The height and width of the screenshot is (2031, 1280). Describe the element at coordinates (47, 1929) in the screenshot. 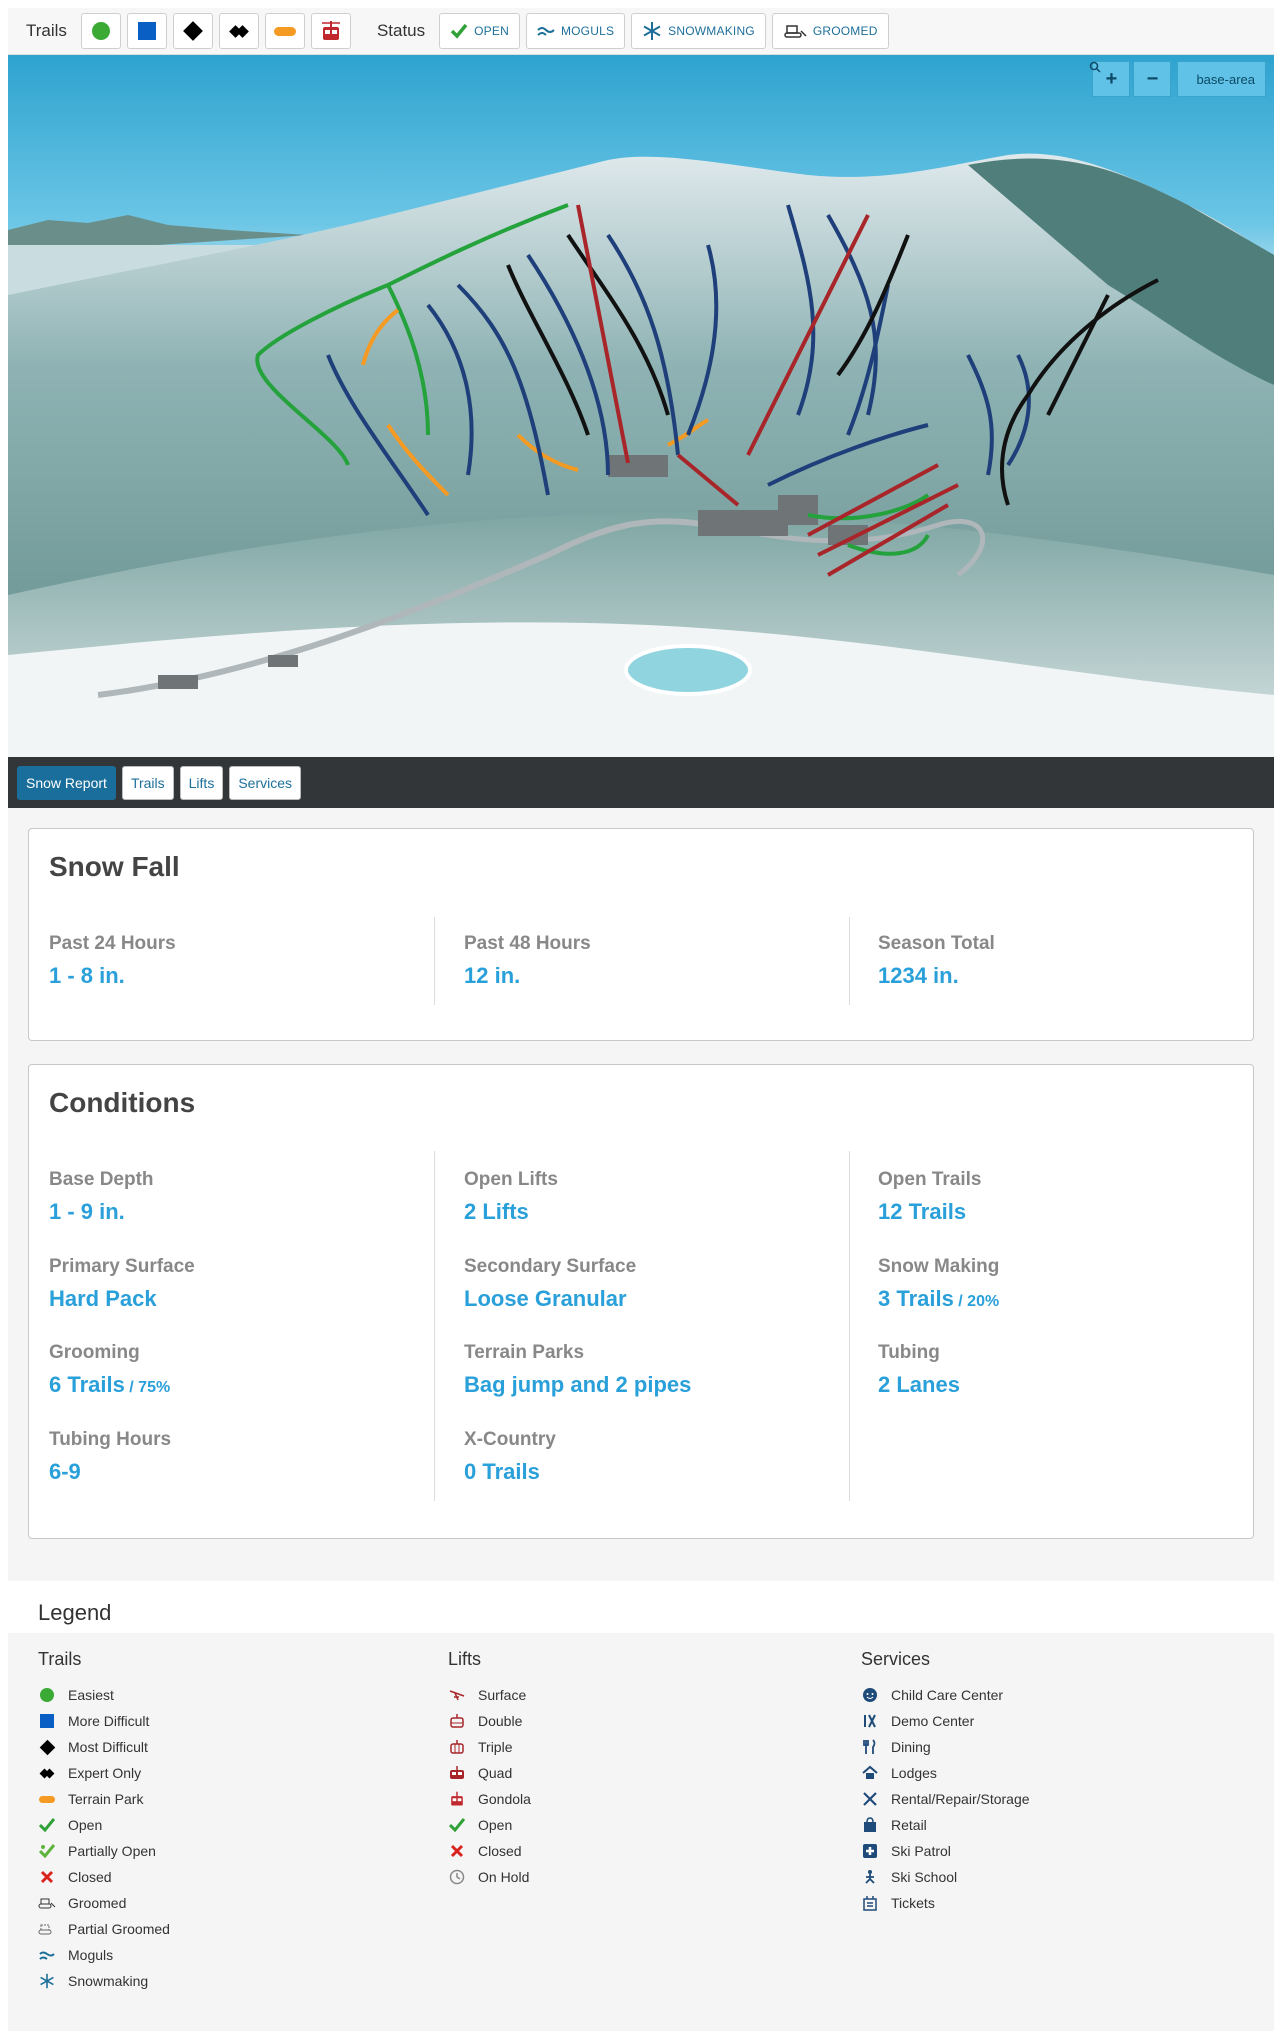

I see `partial-groomed-icon` at that location.